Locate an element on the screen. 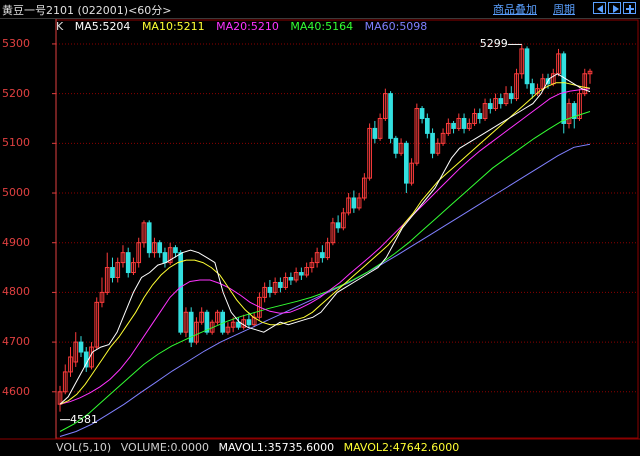 The width and height of the screenshot is (640, 456). y-tick-label: 5100 is located at coordinates (16, 143).